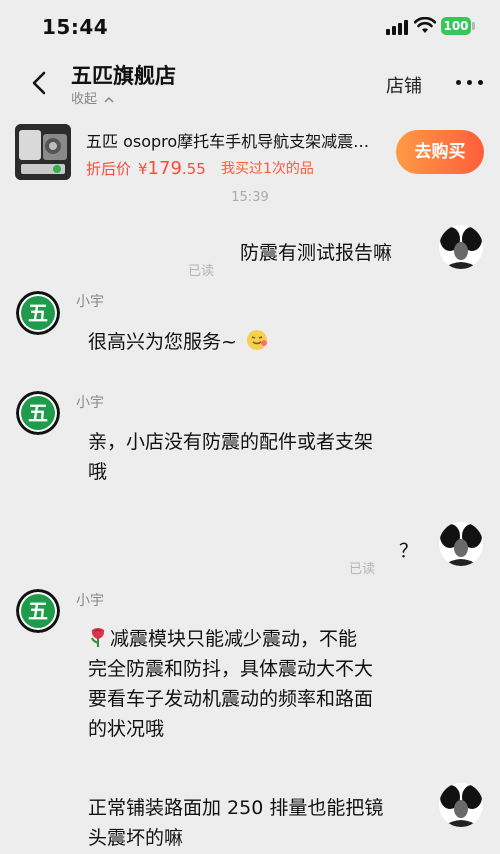 Image resolution: width=500 pixels, height=854 pixels. I want to click on message-line: 要看车子发动机震动的频率和路面, so click(231, 699).